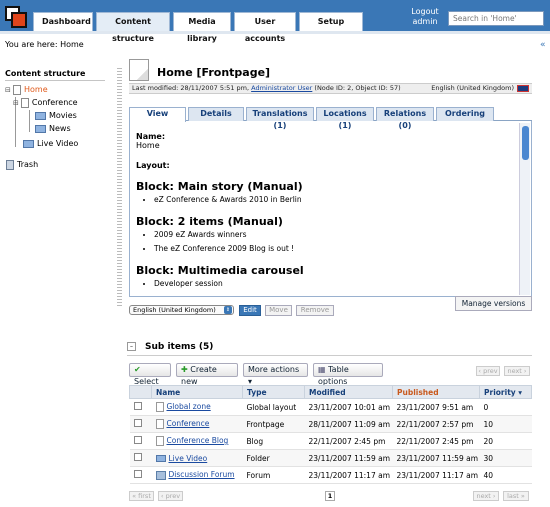  What do you see at coordinates (63, 115) in the screenshot?
I see `tree-item-label: Movies` at bounding box center [63, 115].